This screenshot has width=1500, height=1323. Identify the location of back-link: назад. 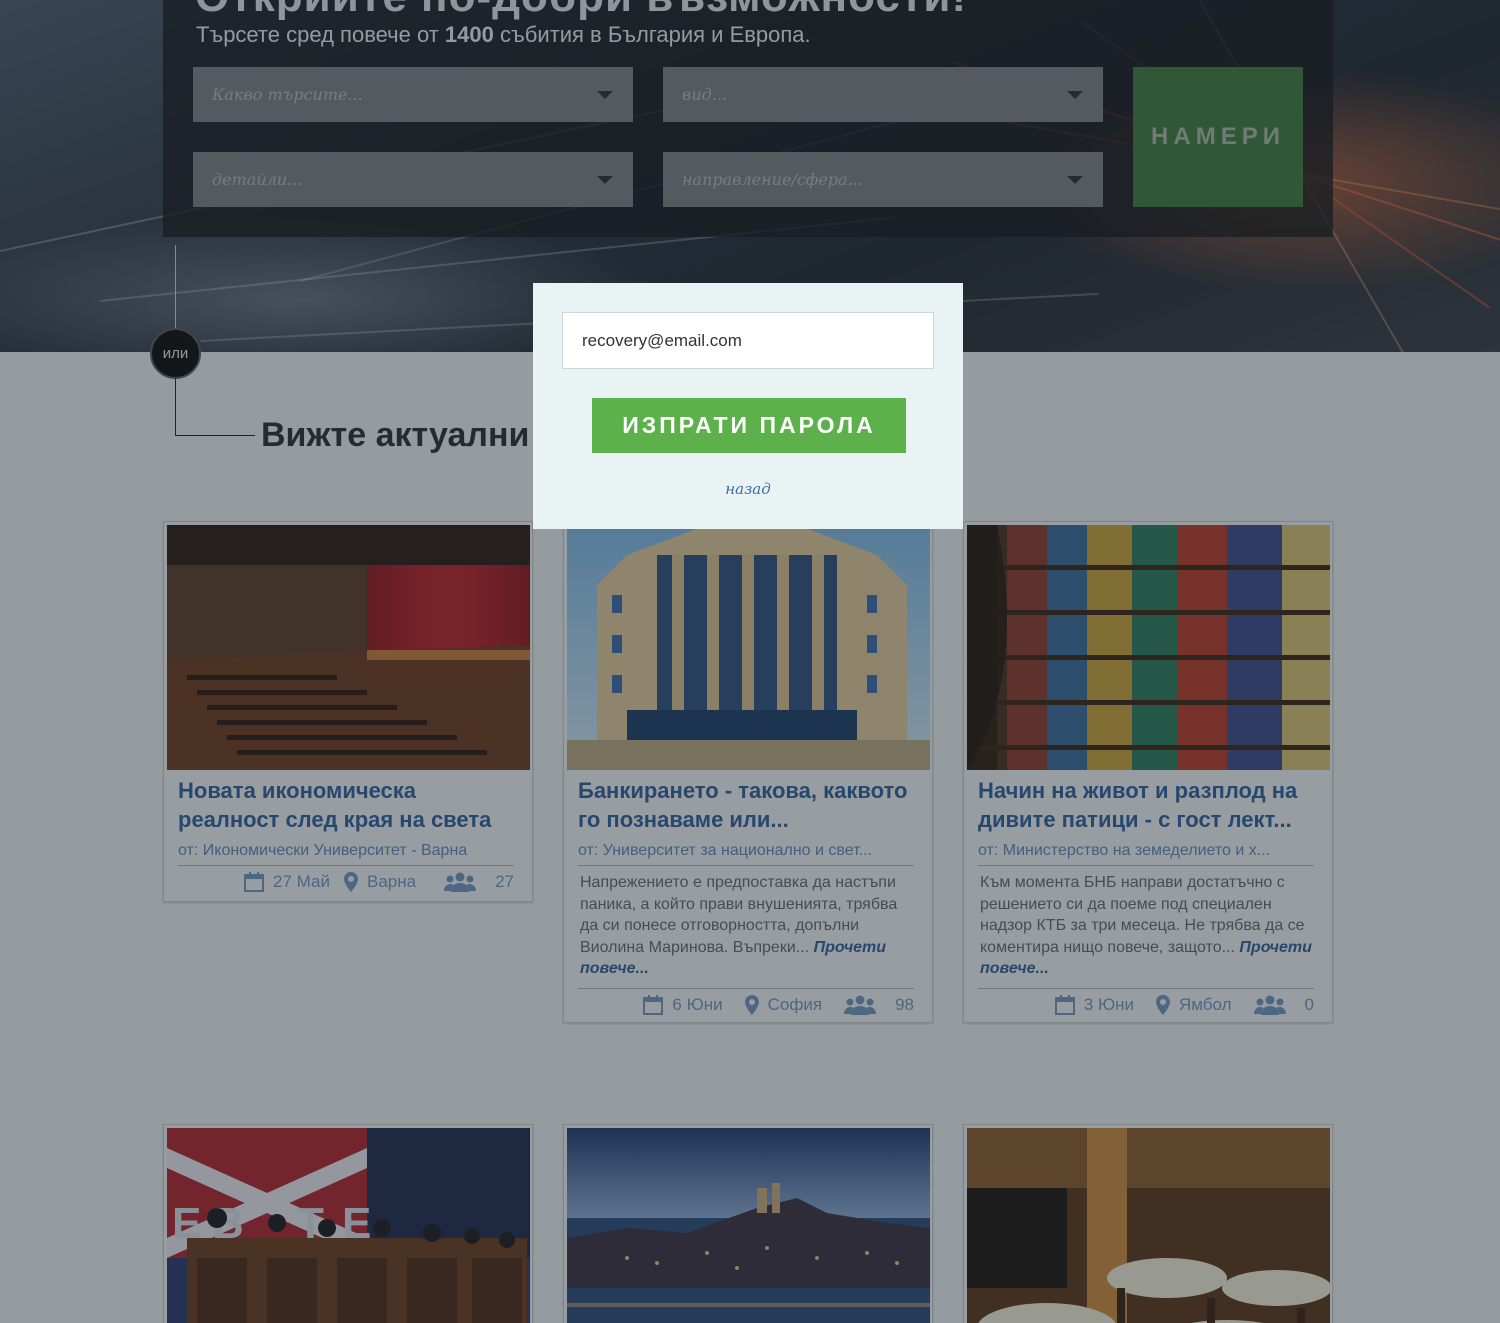
(748, 489).